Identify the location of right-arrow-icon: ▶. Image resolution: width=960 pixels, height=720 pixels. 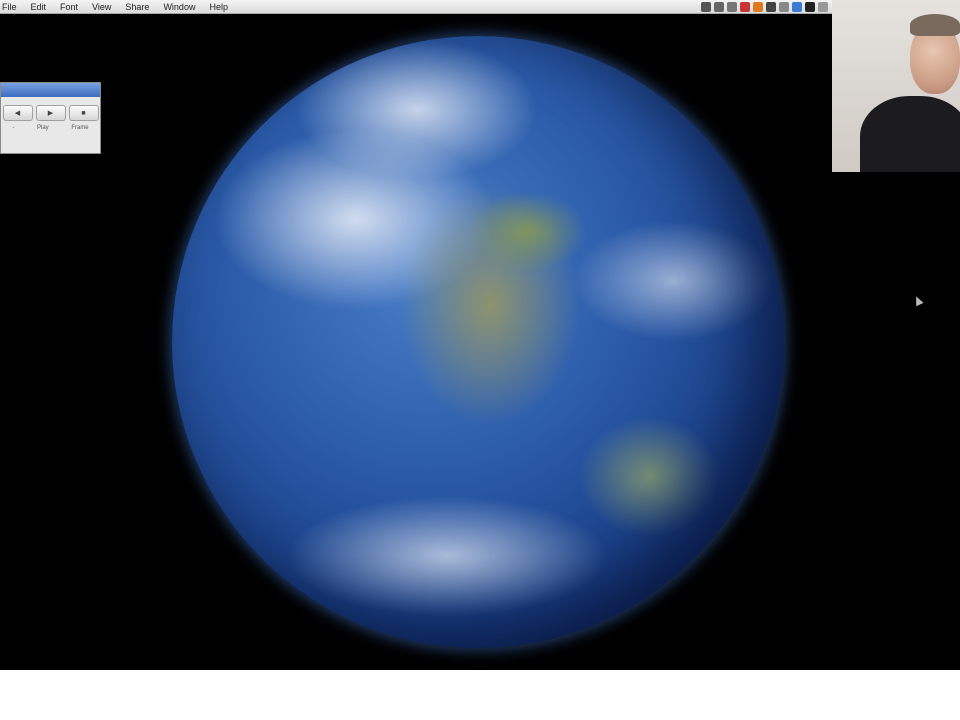
(50, 113).